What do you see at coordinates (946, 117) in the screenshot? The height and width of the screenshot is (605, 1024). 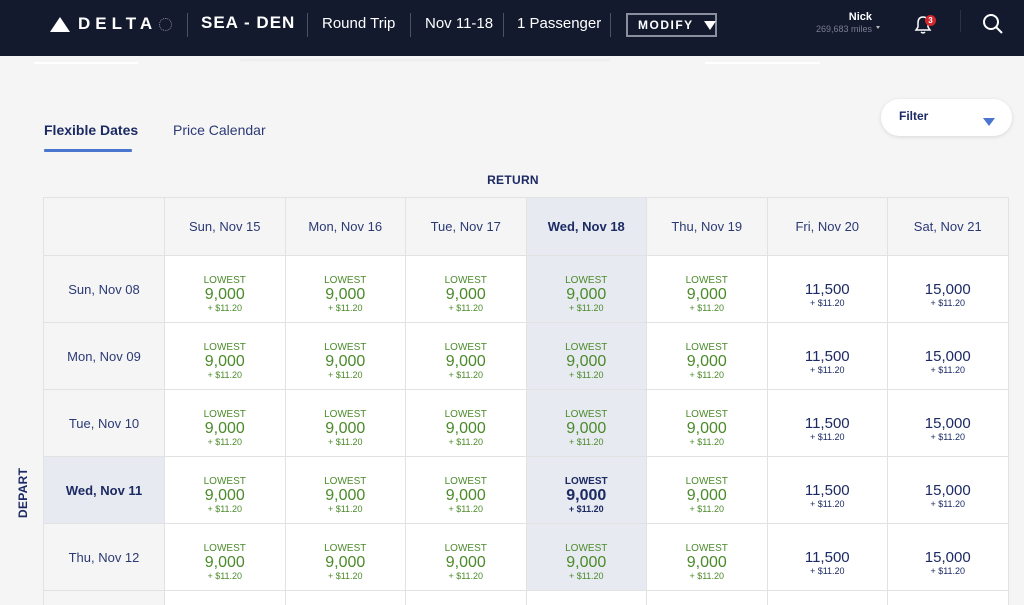 I see `filter-dropdown: Filter` at bounding box center [946, 117].